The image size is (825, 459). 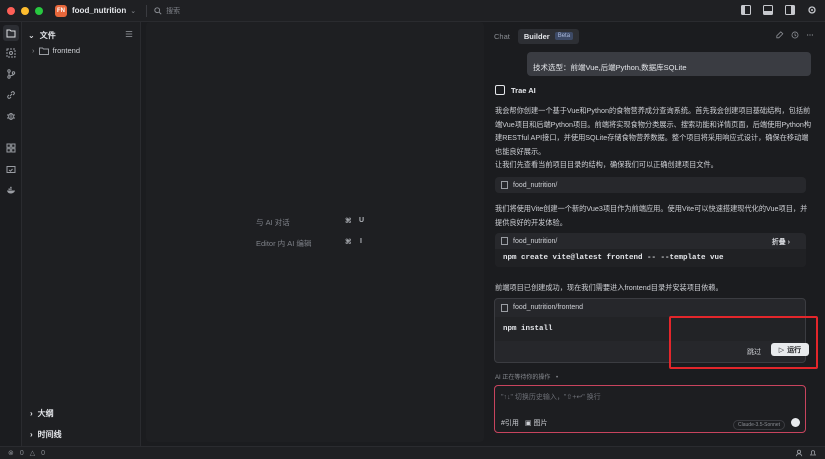 I want to click on reference-button: #引用, so click(x=510, y=423).